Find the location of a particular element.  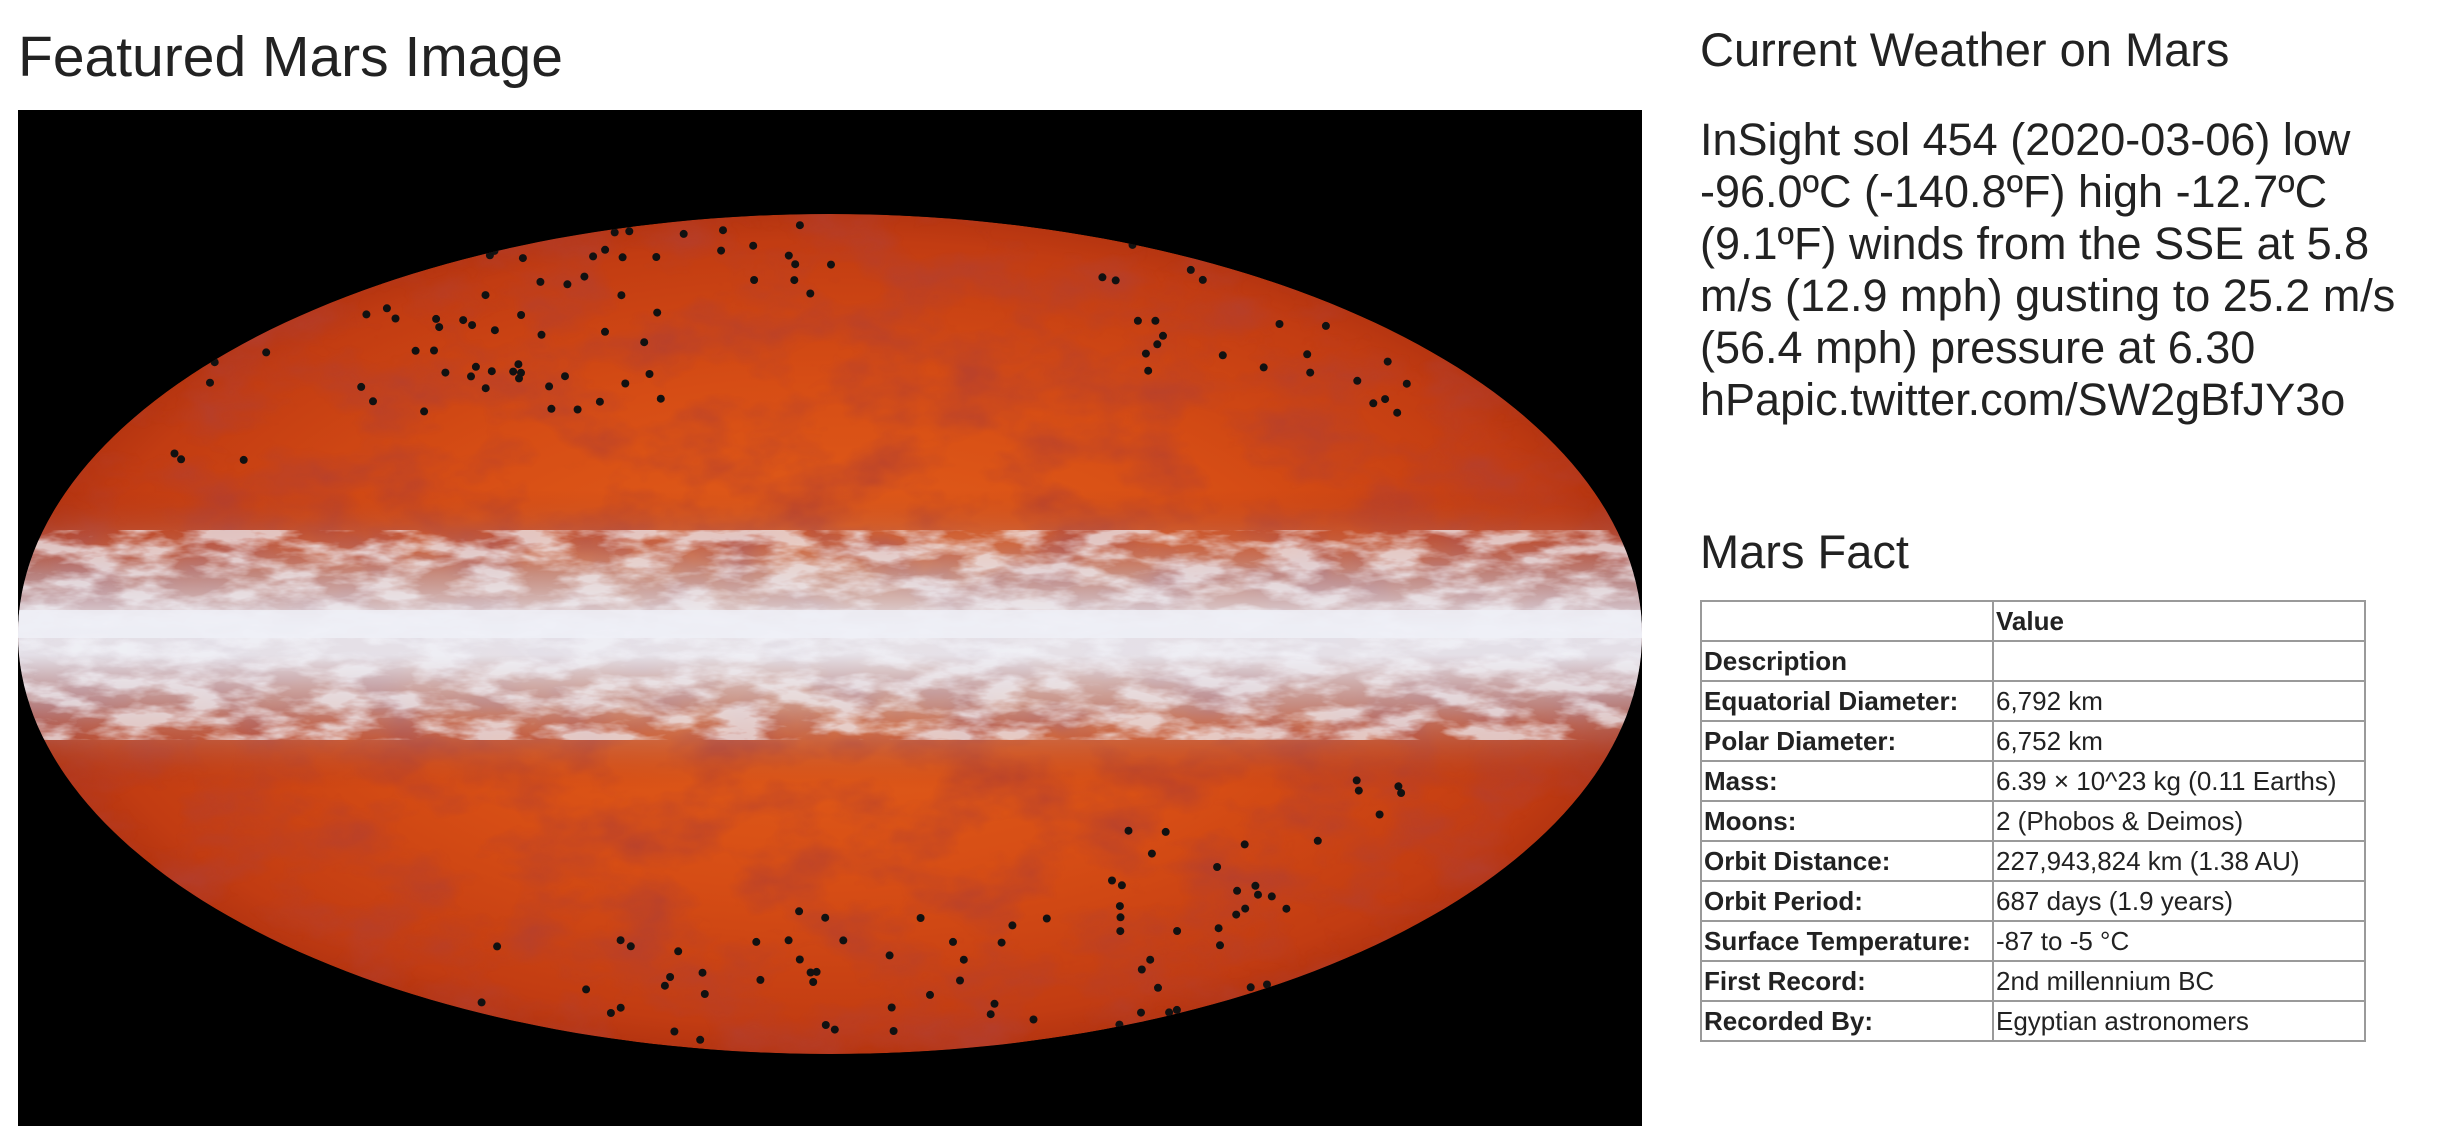

fact-label: Equatorial Diameter: is located at coordinates (1847, 701).